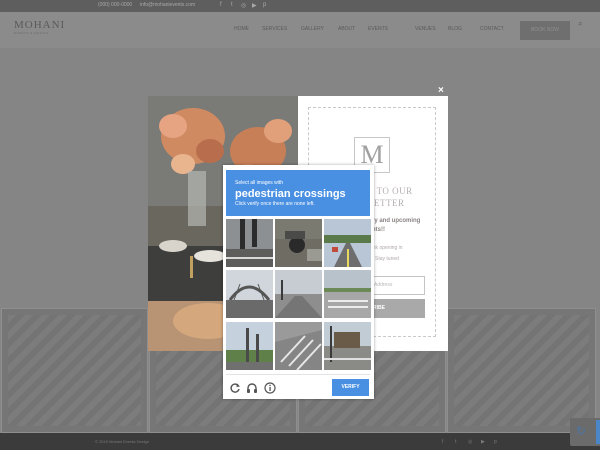 The width and height of the screenshot is (600, 450). What do you see at coordinates (386, 248) in the screenshot?
I see `newsletter-description-line: unk opening in` at bounding box center [386, 248].